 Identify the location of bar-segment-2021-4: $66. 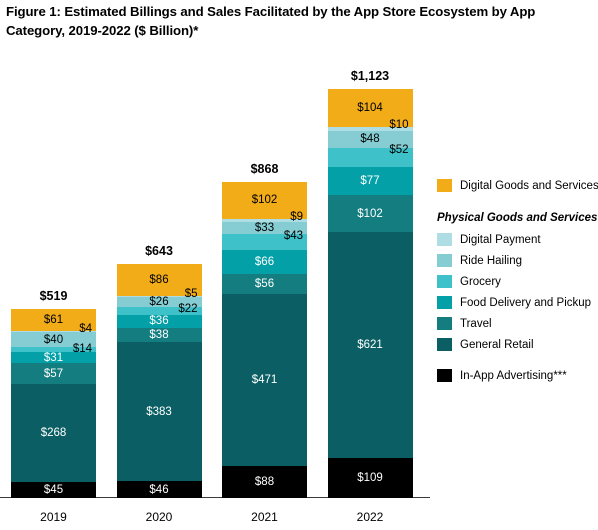
(264, 262).